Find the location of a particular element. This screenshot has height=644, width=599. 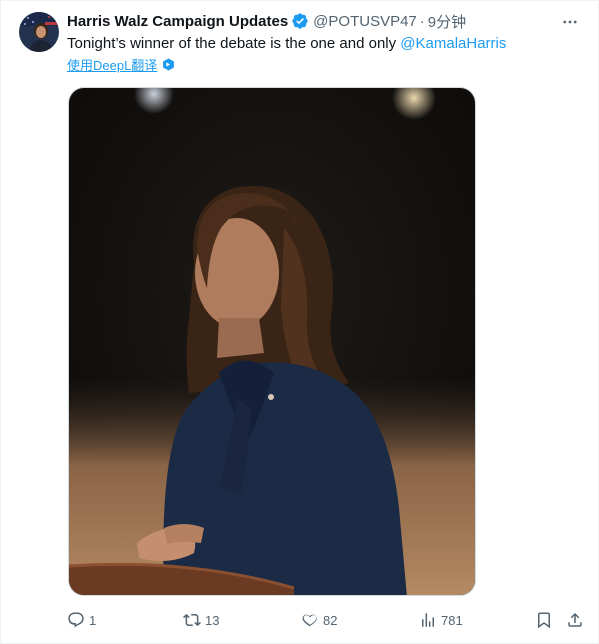

bookmark-button is located at coordinates (546, 620).